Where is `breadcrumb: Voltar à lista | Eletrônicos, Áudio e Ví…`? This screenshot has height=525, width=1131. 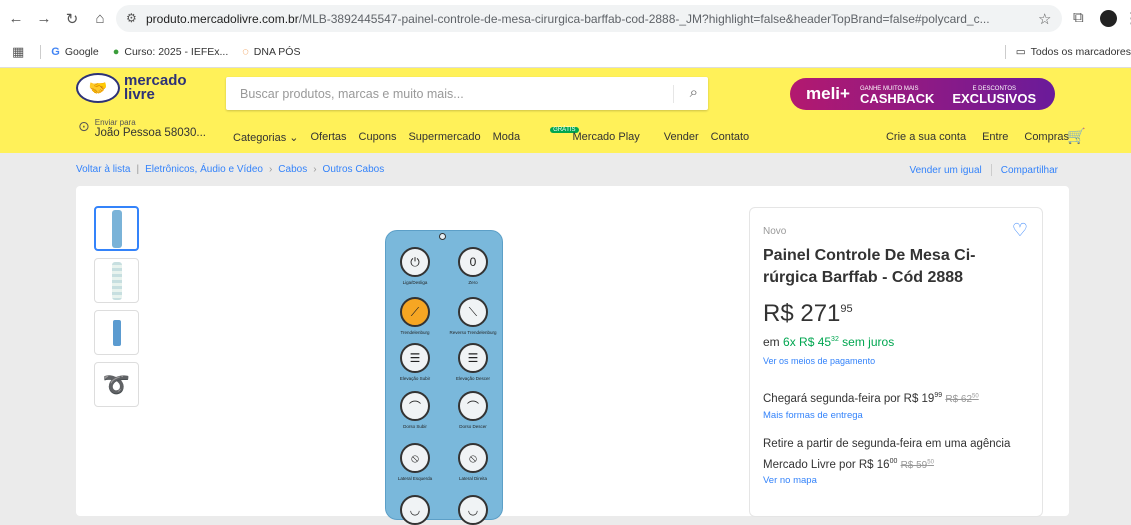 breadcrumb: Voltar à lista | Eletrônicos, Áudio e Ví… is located at coordinates (230, 169).